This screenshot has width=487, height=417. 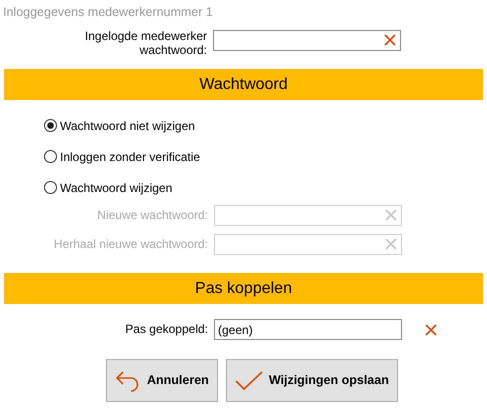 What do you see at coordinates (116, 187) in the screenshot?
I see `radio-label: Wachtwoord wijzigen` at bounding box center [116, 187].